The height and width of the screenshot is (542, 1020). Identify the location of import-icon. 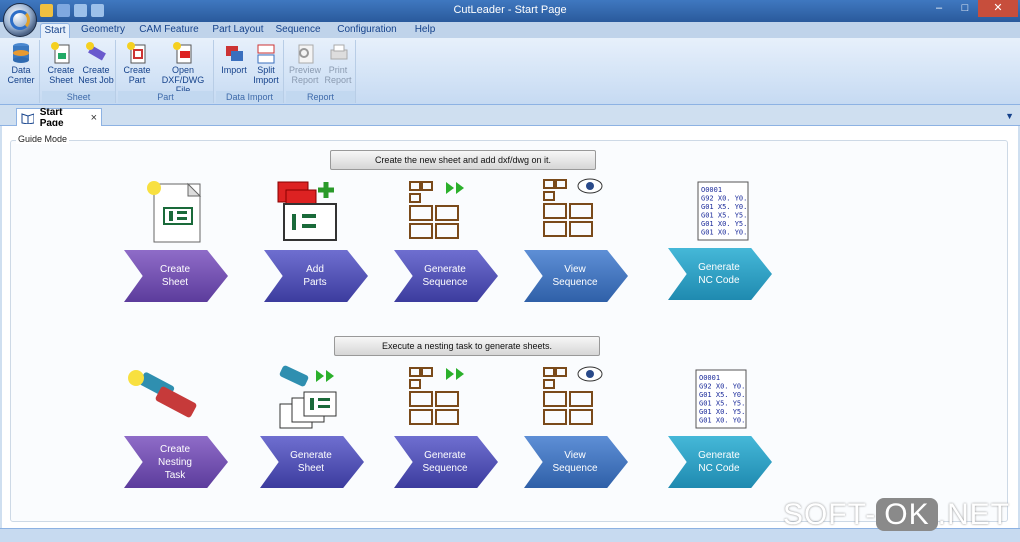
(234, 52).